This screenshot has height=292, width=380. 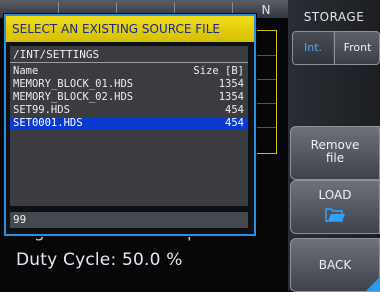 I want to click on duty-cycle-readout: Duty Cycle: 50.0 %, so click(x=99, y=260).